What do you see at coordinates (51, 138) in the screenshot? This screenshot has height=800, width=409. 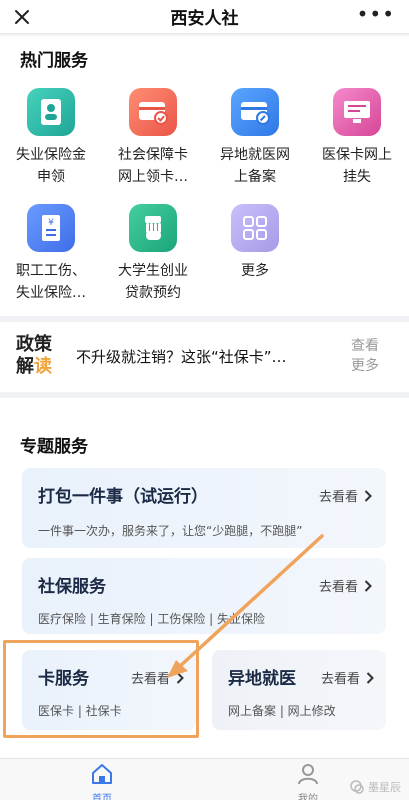 I see `service-unemployment-benefit: 失业保险金 申领` at bounding box center [51, 138].